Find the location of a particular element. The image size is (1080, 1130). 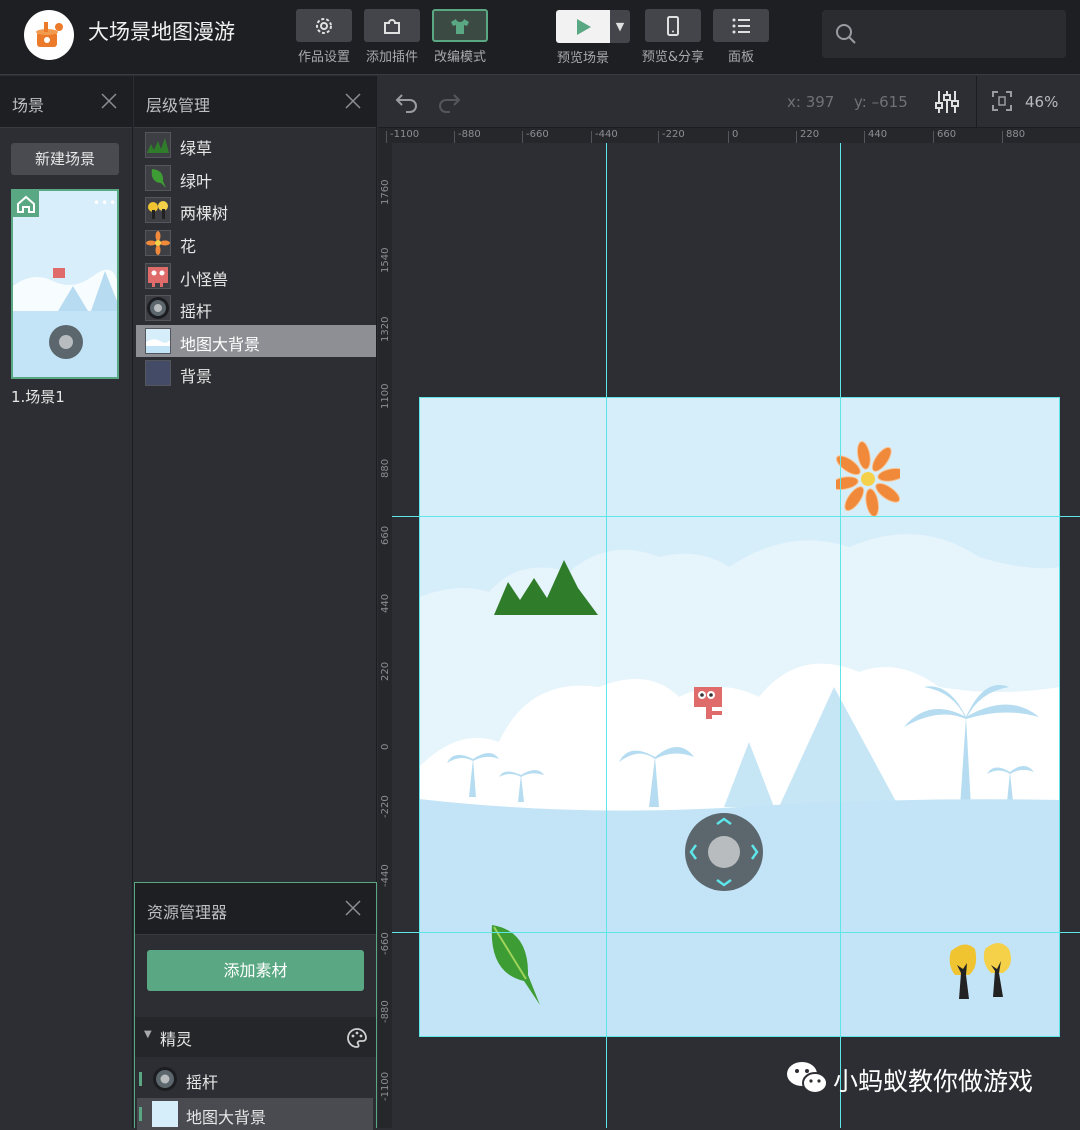

layer-panel-header: 层级管理 is located at coordinates (255, 102).